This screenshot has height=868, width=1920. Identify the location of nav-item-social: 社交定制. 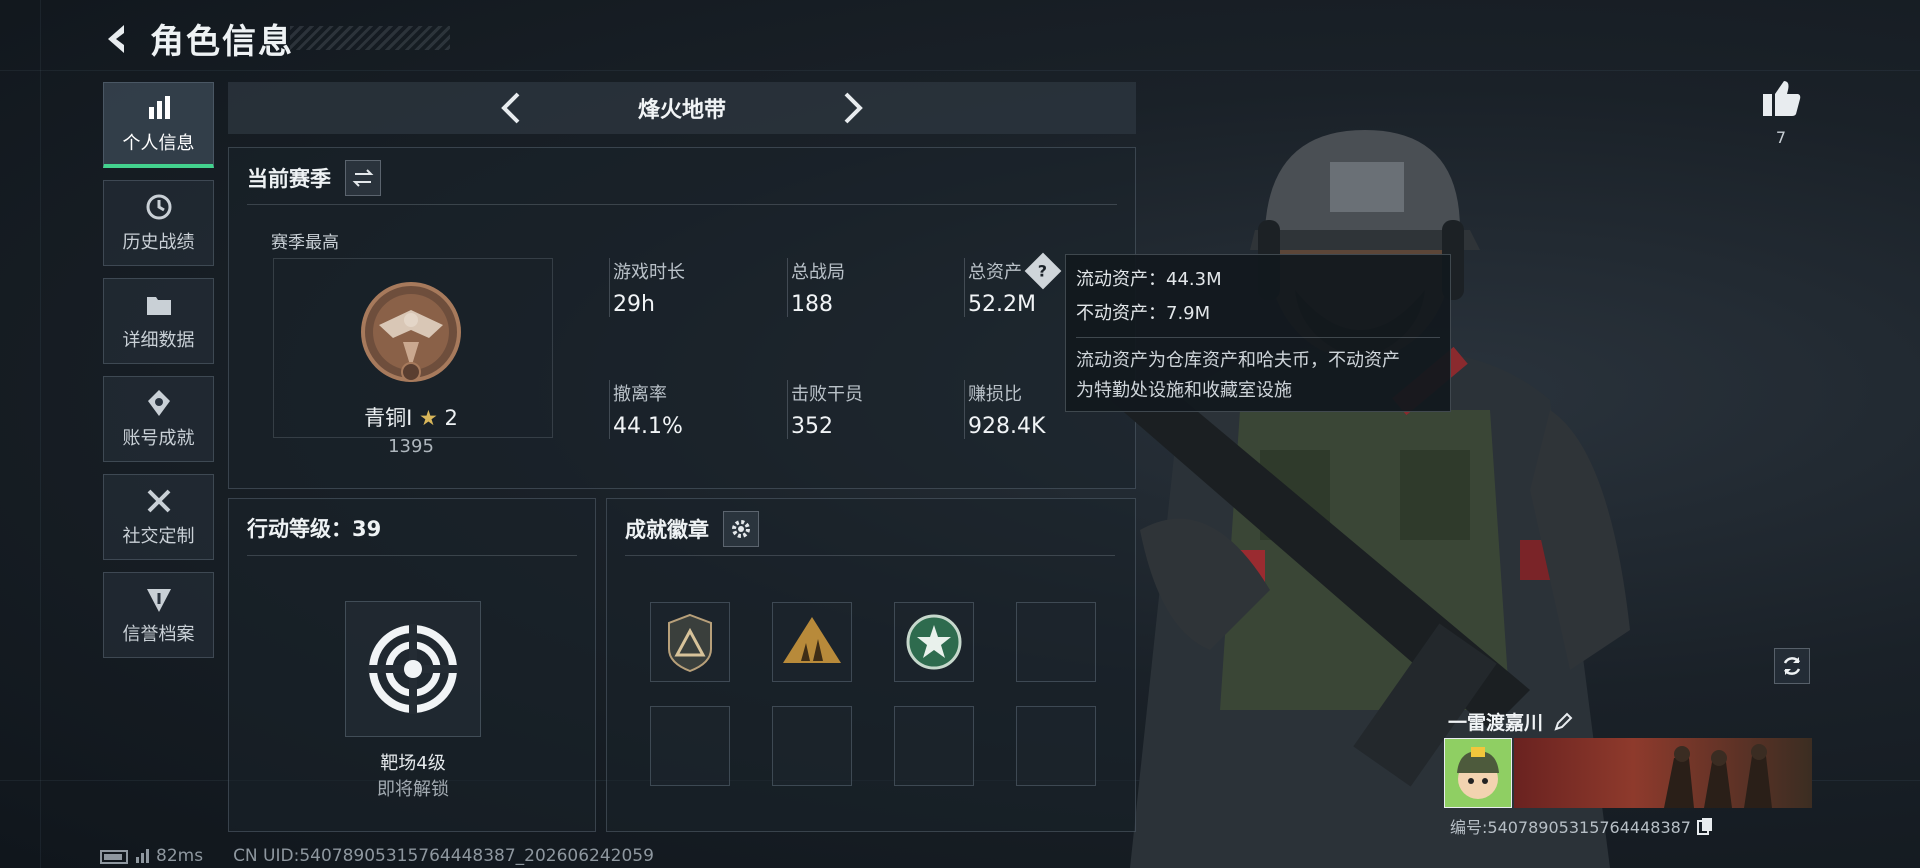
(158, 517).